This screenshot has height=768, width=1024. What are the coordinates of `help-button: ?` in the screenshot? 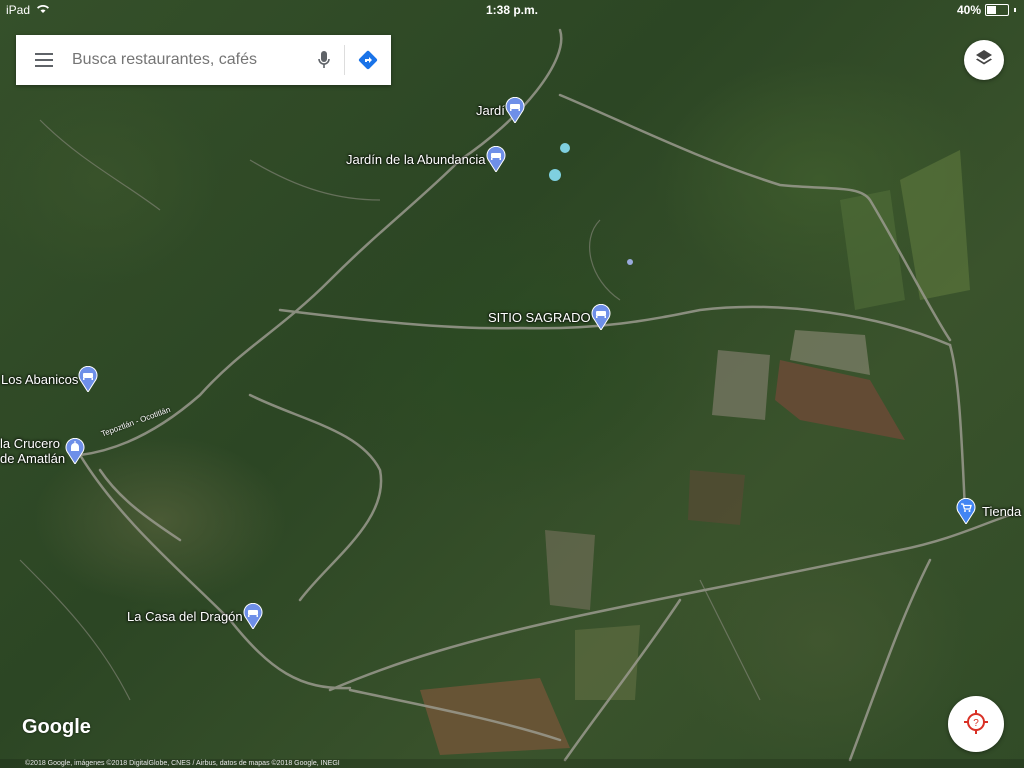 It's located at (976, 724).